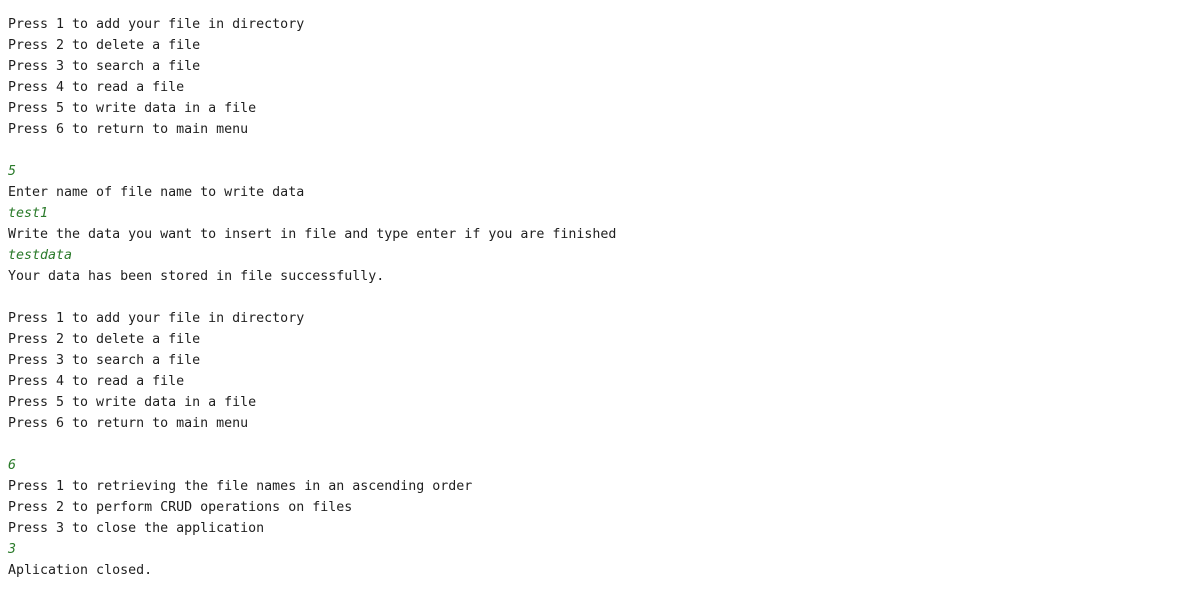 This screenshot has width=1190, height=596. Describe the element at coordinates (136, 528) in the screenshot. I see `console-output-line: Press 3 to close the application` at that location.